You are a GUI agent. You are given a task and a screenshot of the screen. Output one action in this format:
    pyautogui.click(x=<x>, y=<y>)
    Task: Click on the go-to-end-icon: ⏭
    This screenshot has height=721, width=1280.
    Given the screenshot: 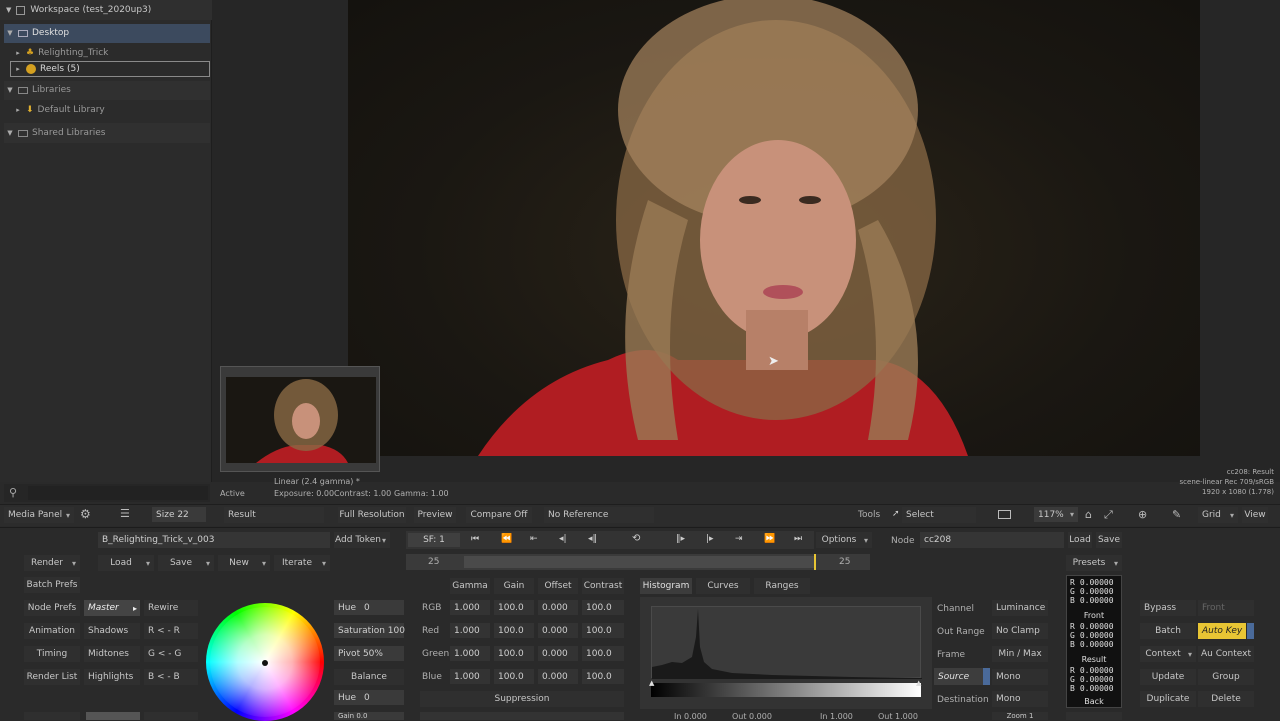 What is the action you would take?
    pyautogui.click(x=798, y=539)
    